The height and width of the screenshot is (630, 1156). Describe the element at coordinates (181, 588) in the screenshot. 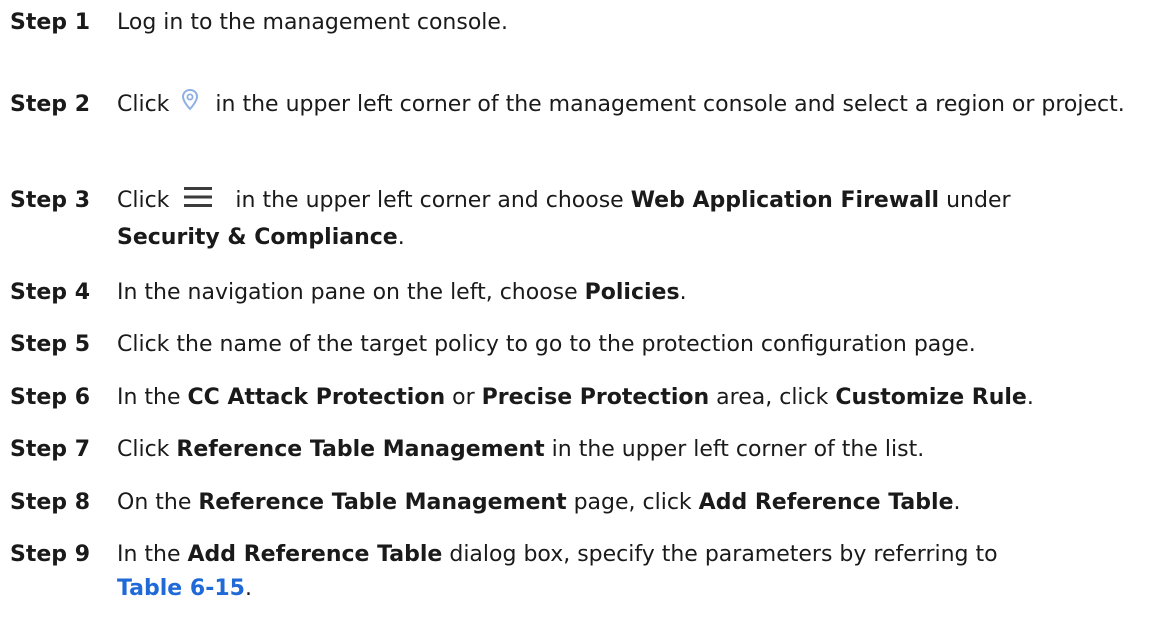

I see `table-reference-link: Table 6-15` at that location.